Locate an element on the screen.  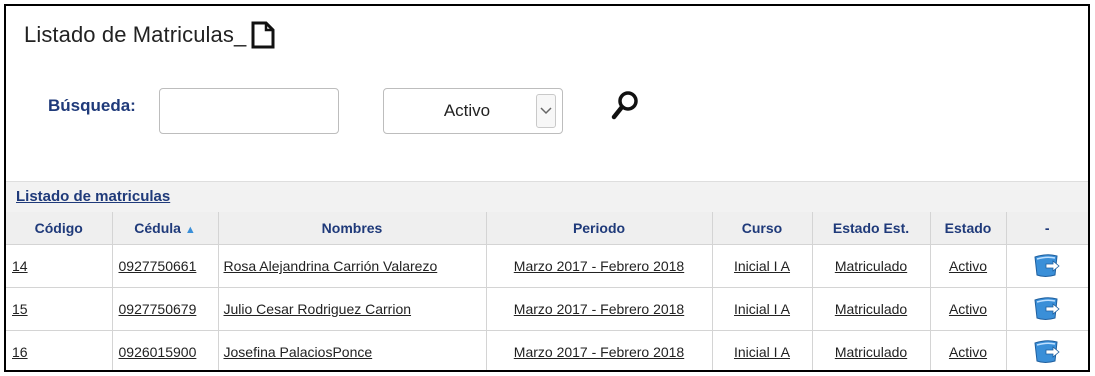
page-title: Listado de Matriculas_ is located at coordinates (135, 34).